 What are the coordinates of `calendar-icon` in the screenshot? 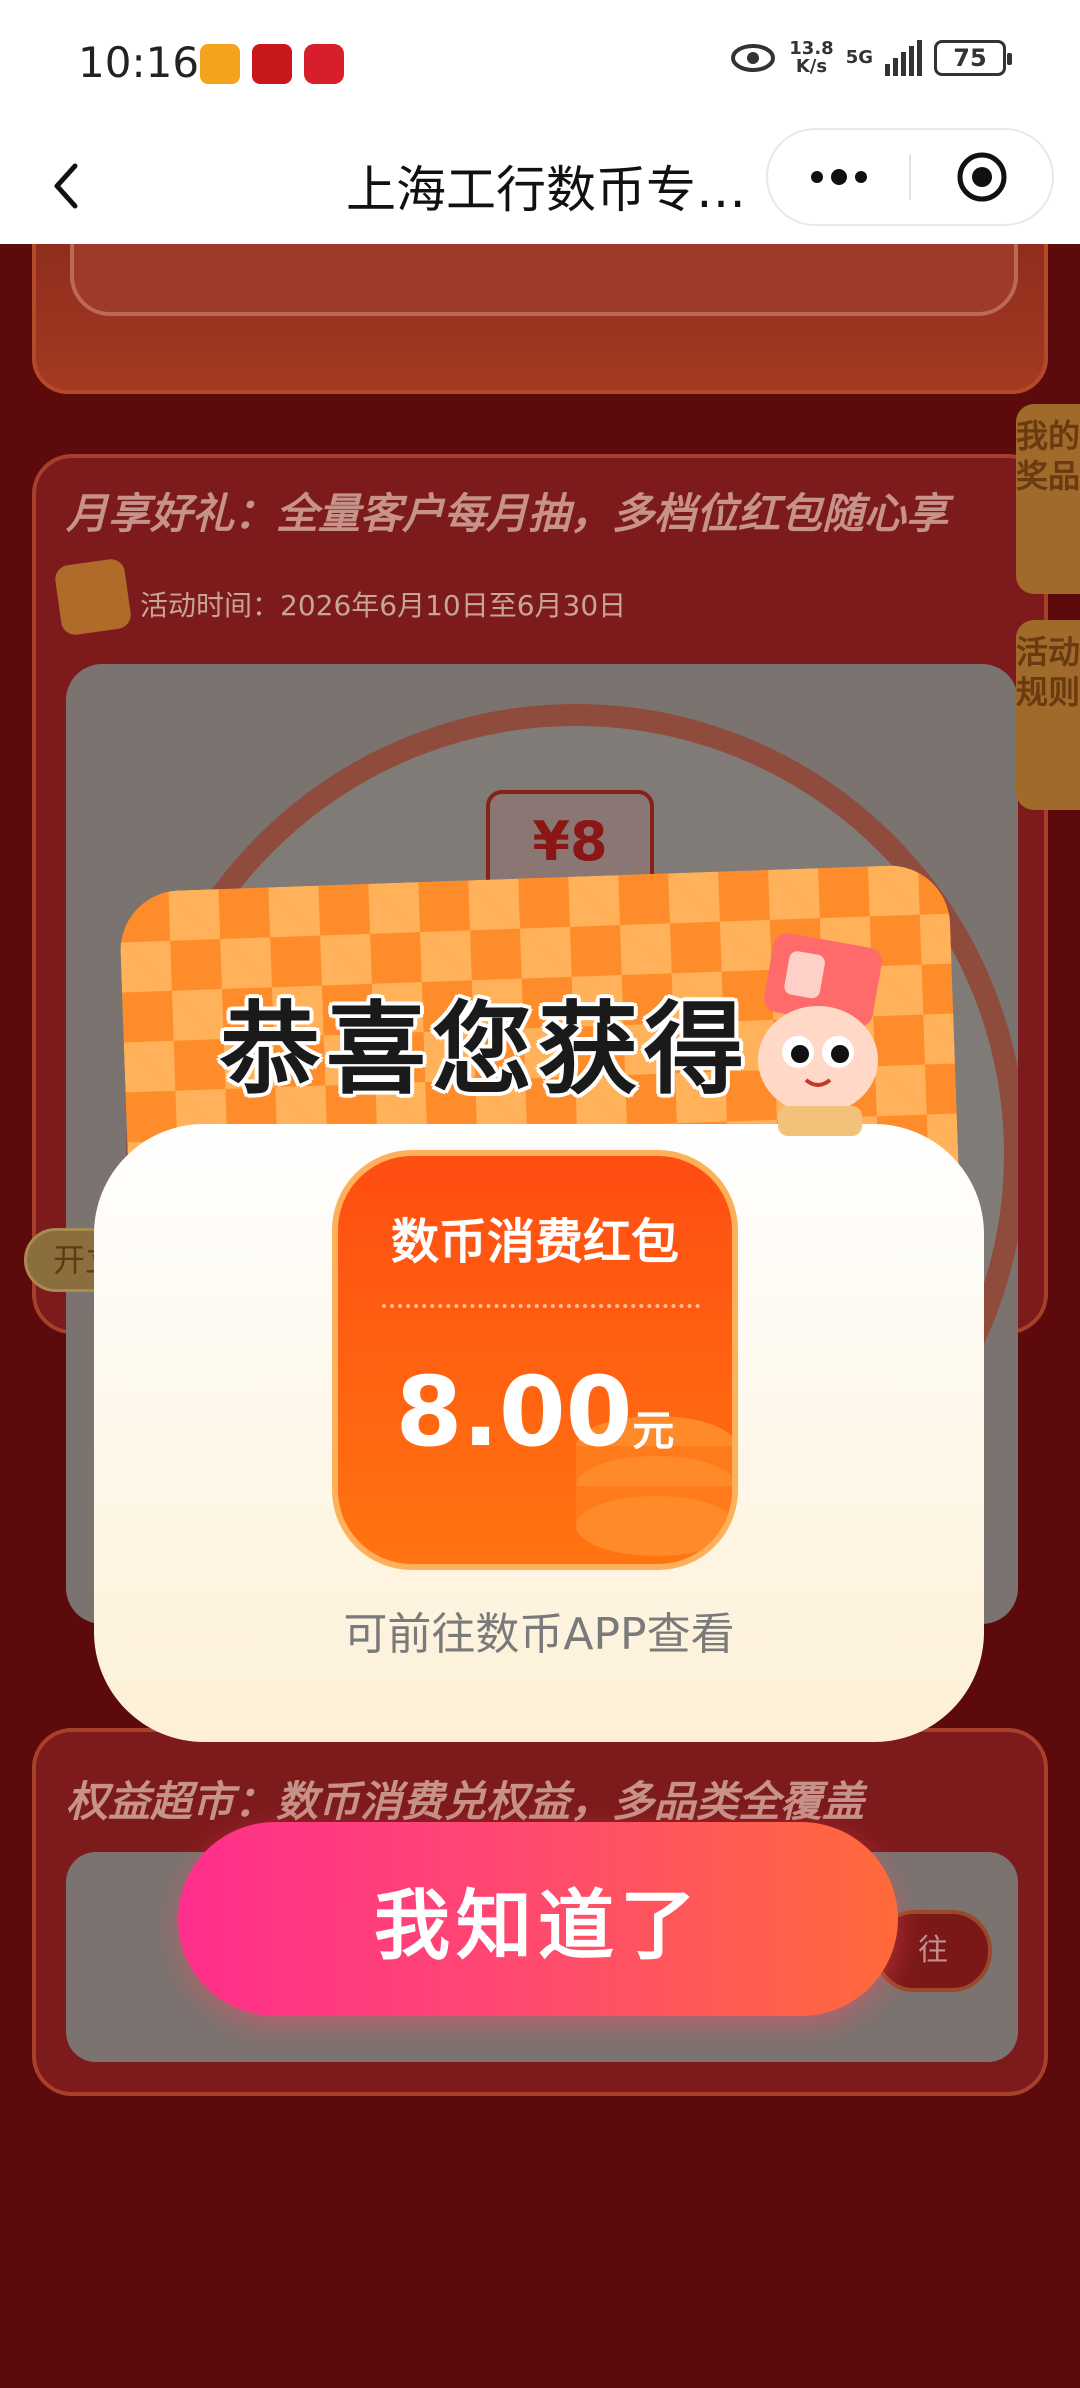 It's located at (93, 597).